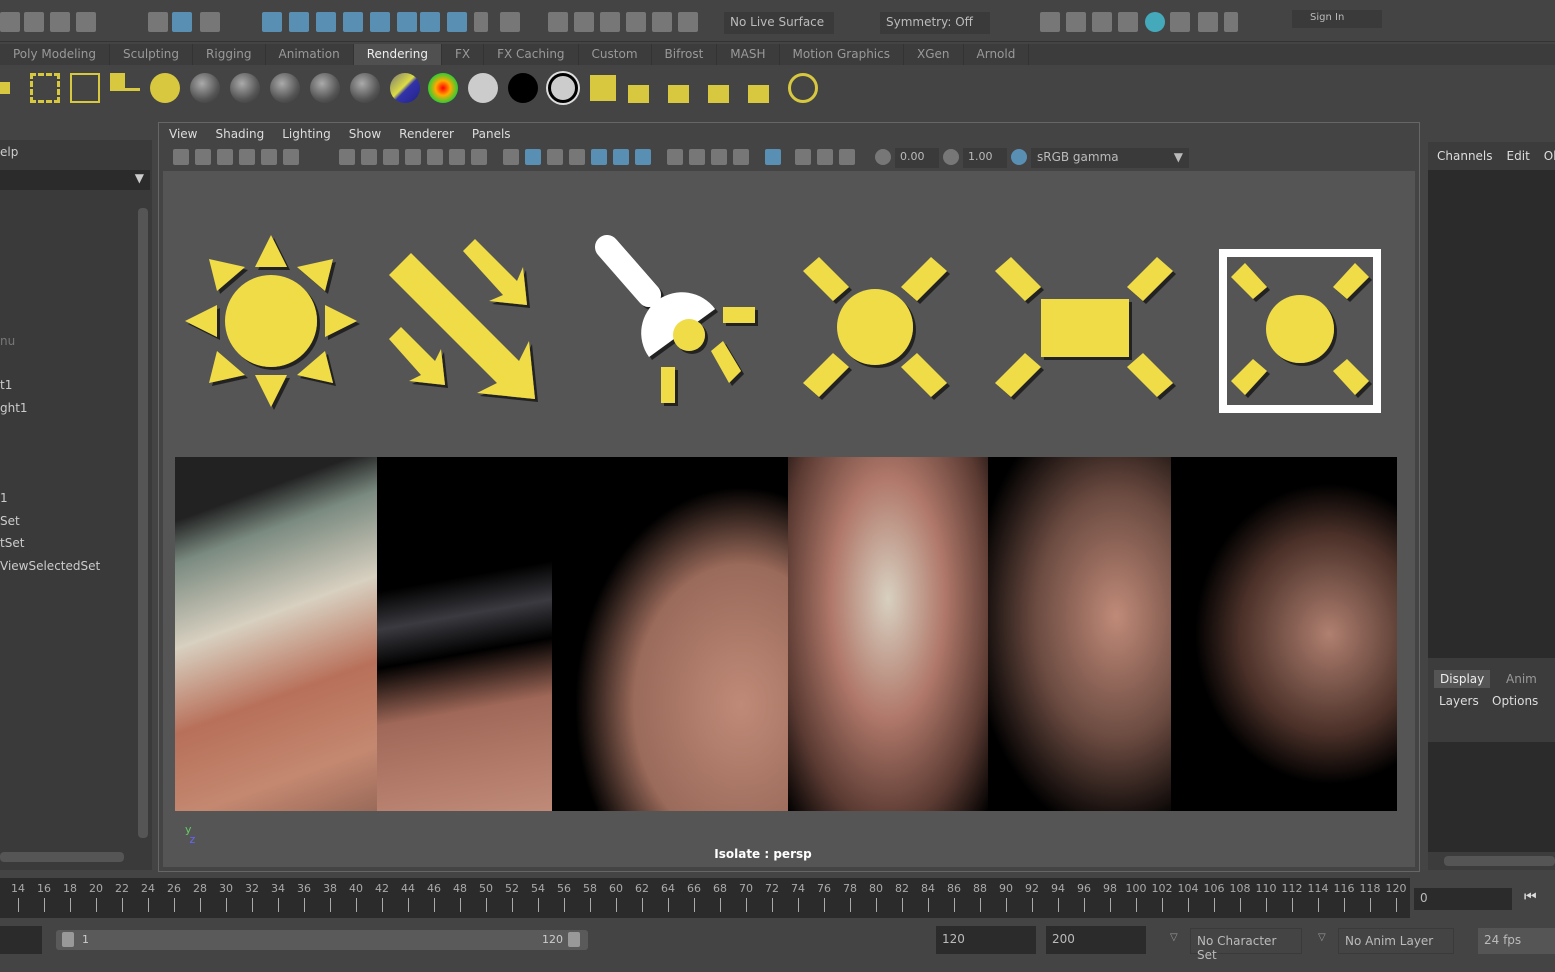 This screenshot has width=1555, height=972. What do you see at coordinates (511, 157) in the screenshot?
I see `wireframe-icon` at bounding box center [511, 157].